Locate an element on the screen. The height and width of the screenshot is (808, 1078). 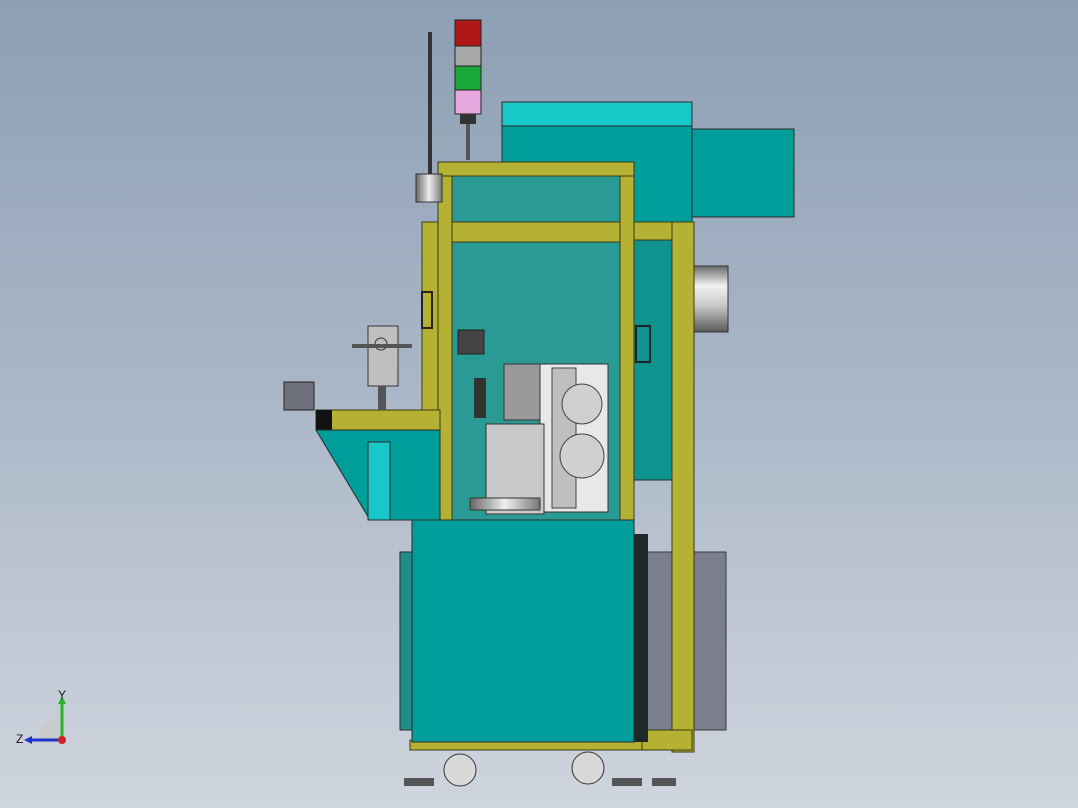
mechanism-wheel-bottom is located at coordinates (582, 456).